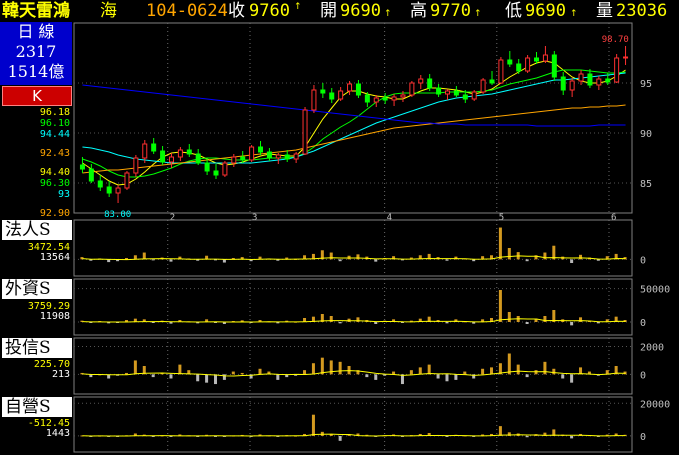 The width and height of the screenshot is (679, 455). Describe the element at coordinates (615, 40) in the screenshot. I see `max-price-label: 98.70` at that location.